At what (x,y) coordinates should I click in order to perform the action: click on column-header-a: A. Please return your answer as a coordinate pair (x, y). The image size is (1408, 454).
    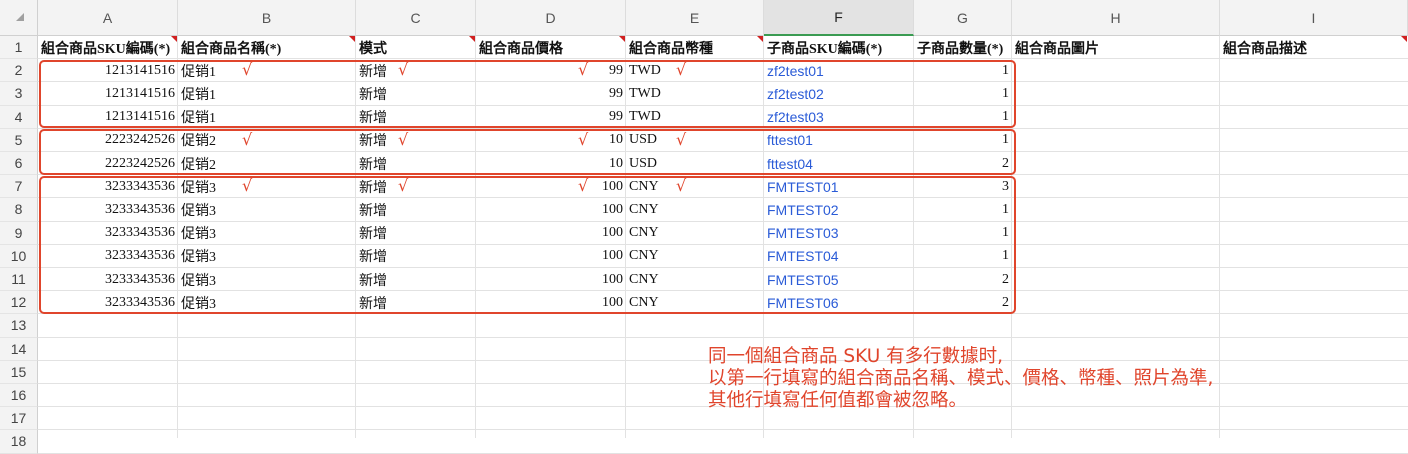
    Looking at the image, I should click on (108, 18).